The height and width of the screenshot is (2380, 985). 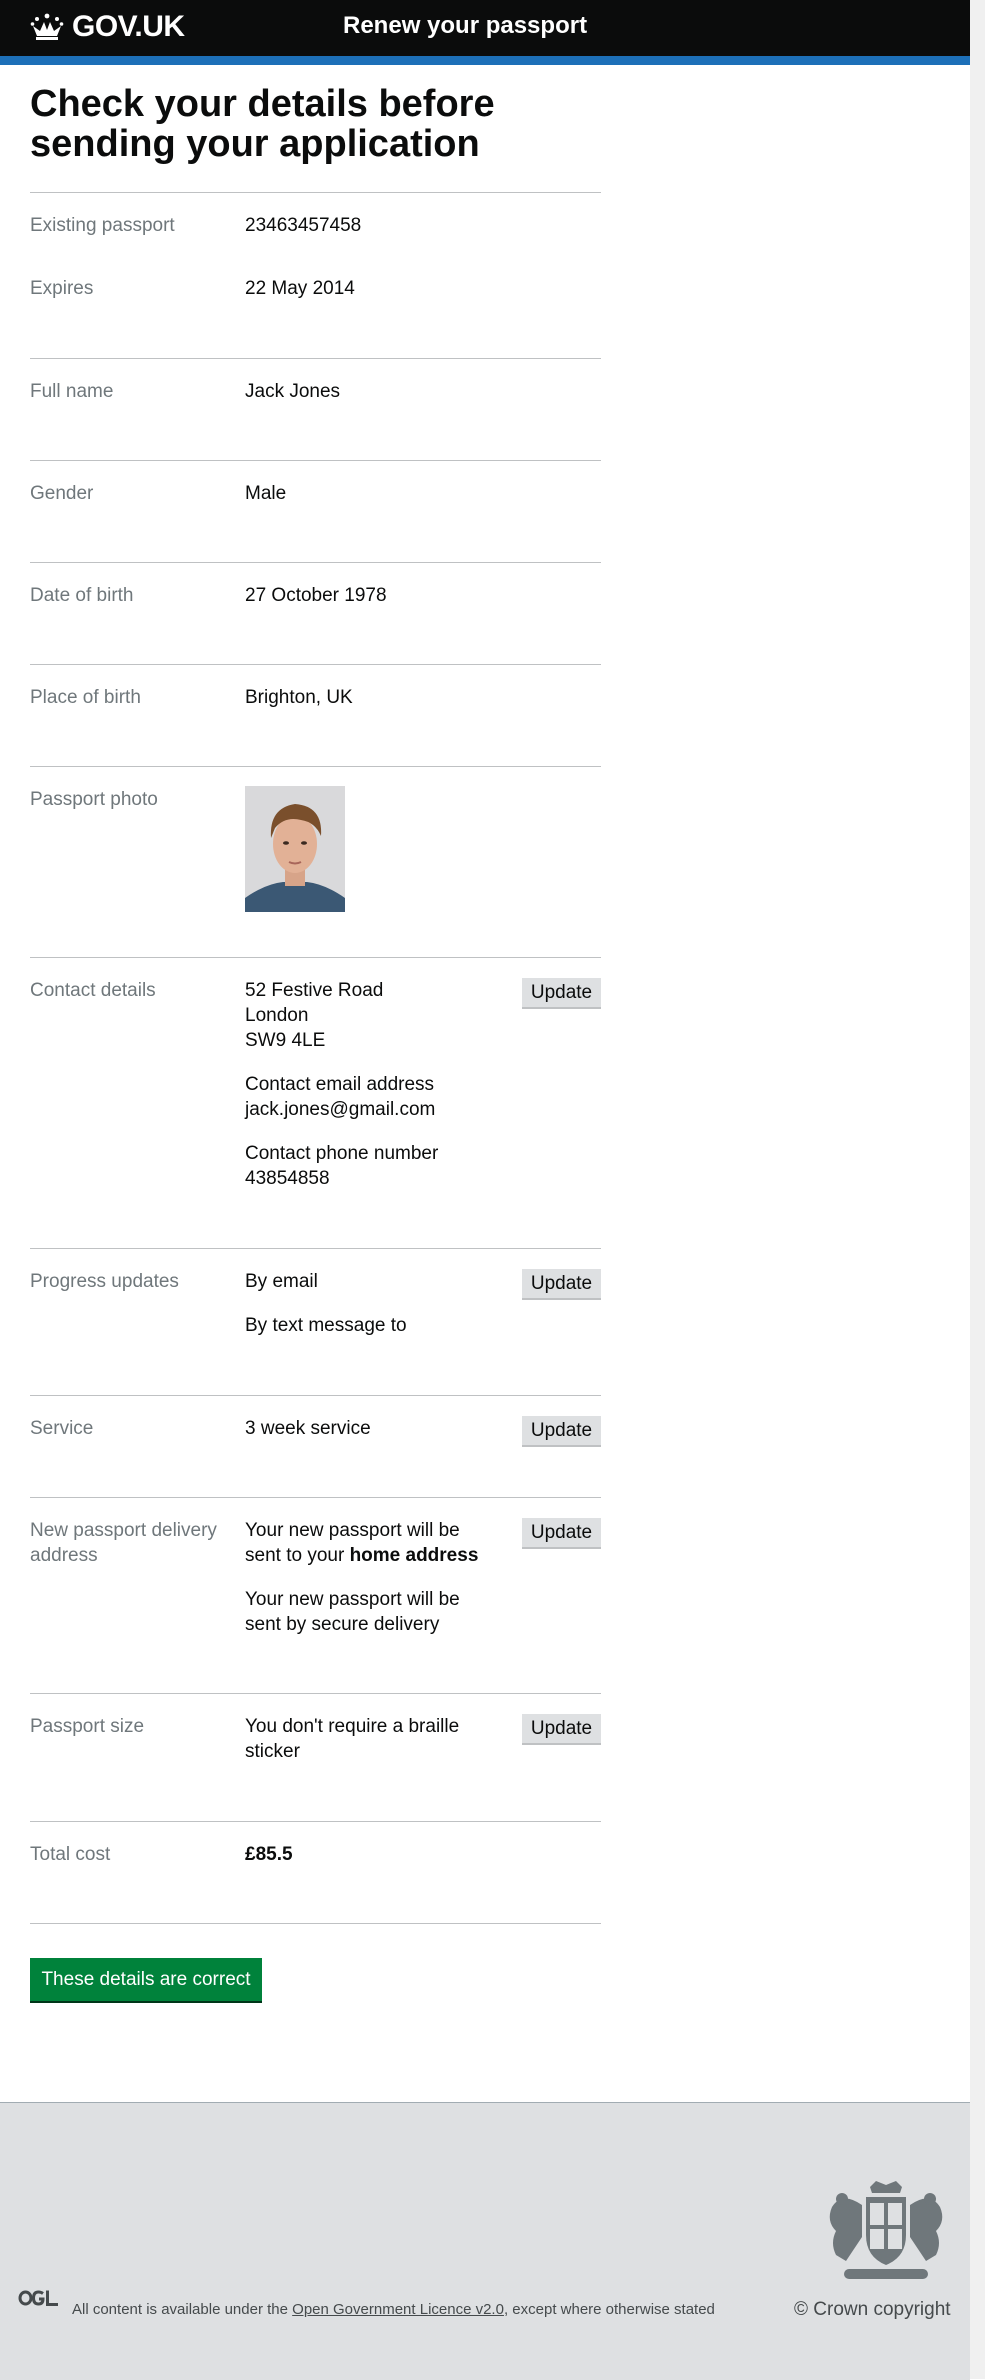 I want to click on update-progress-updates-button: Update, so click(x=561, y=1283).